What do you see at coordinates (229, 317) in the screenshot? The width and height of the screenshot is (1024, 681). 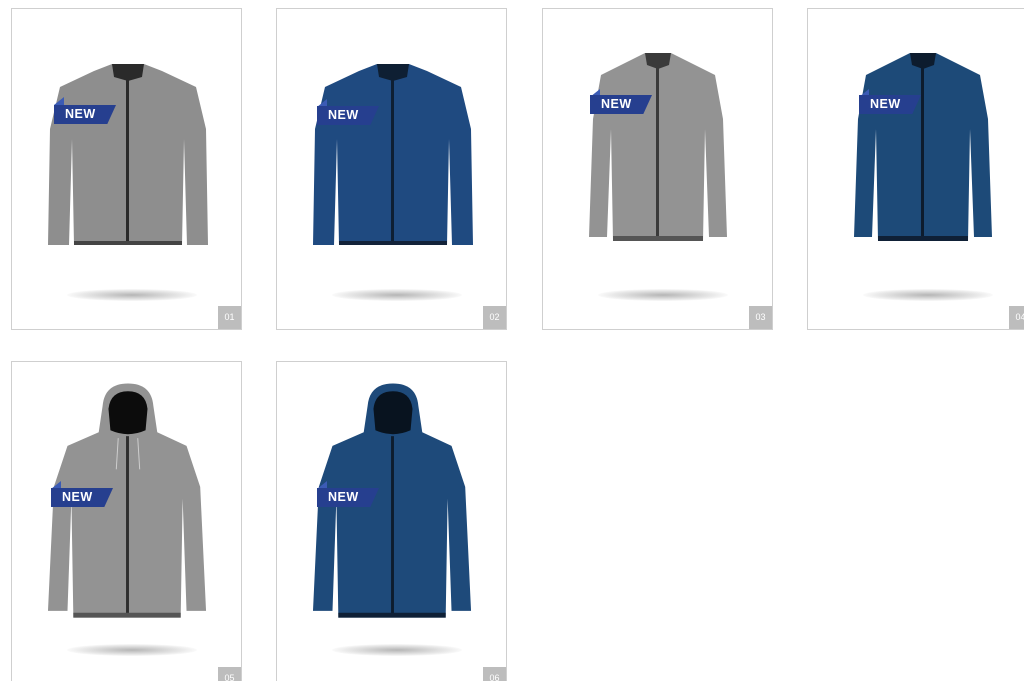 I see `product-number: 01` at bounding box center [229, 317].